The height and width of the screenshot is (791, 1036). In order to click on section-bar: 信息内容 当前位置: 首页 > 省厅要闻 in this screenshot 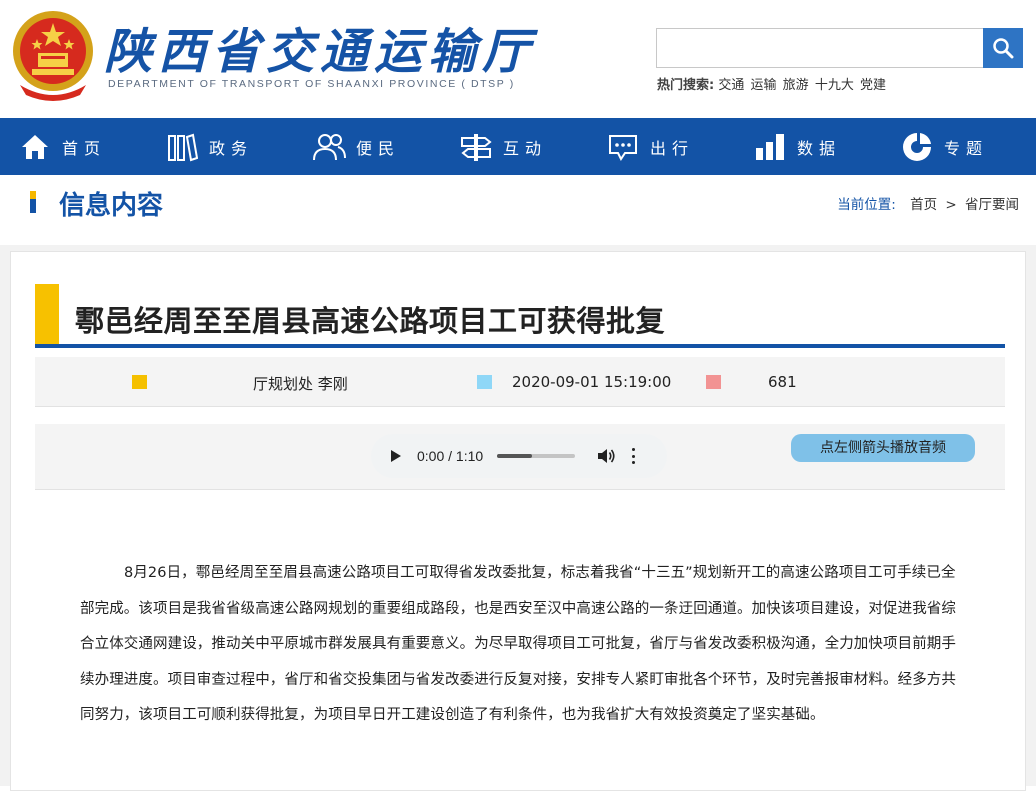, I will do `click(518, 210)`.